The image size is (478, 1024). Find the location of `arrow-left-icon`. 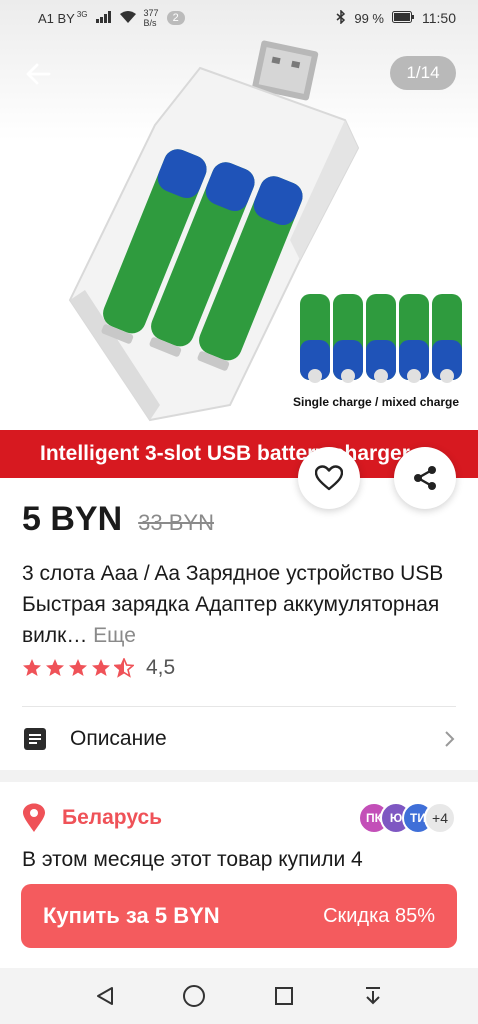

arrow-left-icon is located at coordinates (38, 74).